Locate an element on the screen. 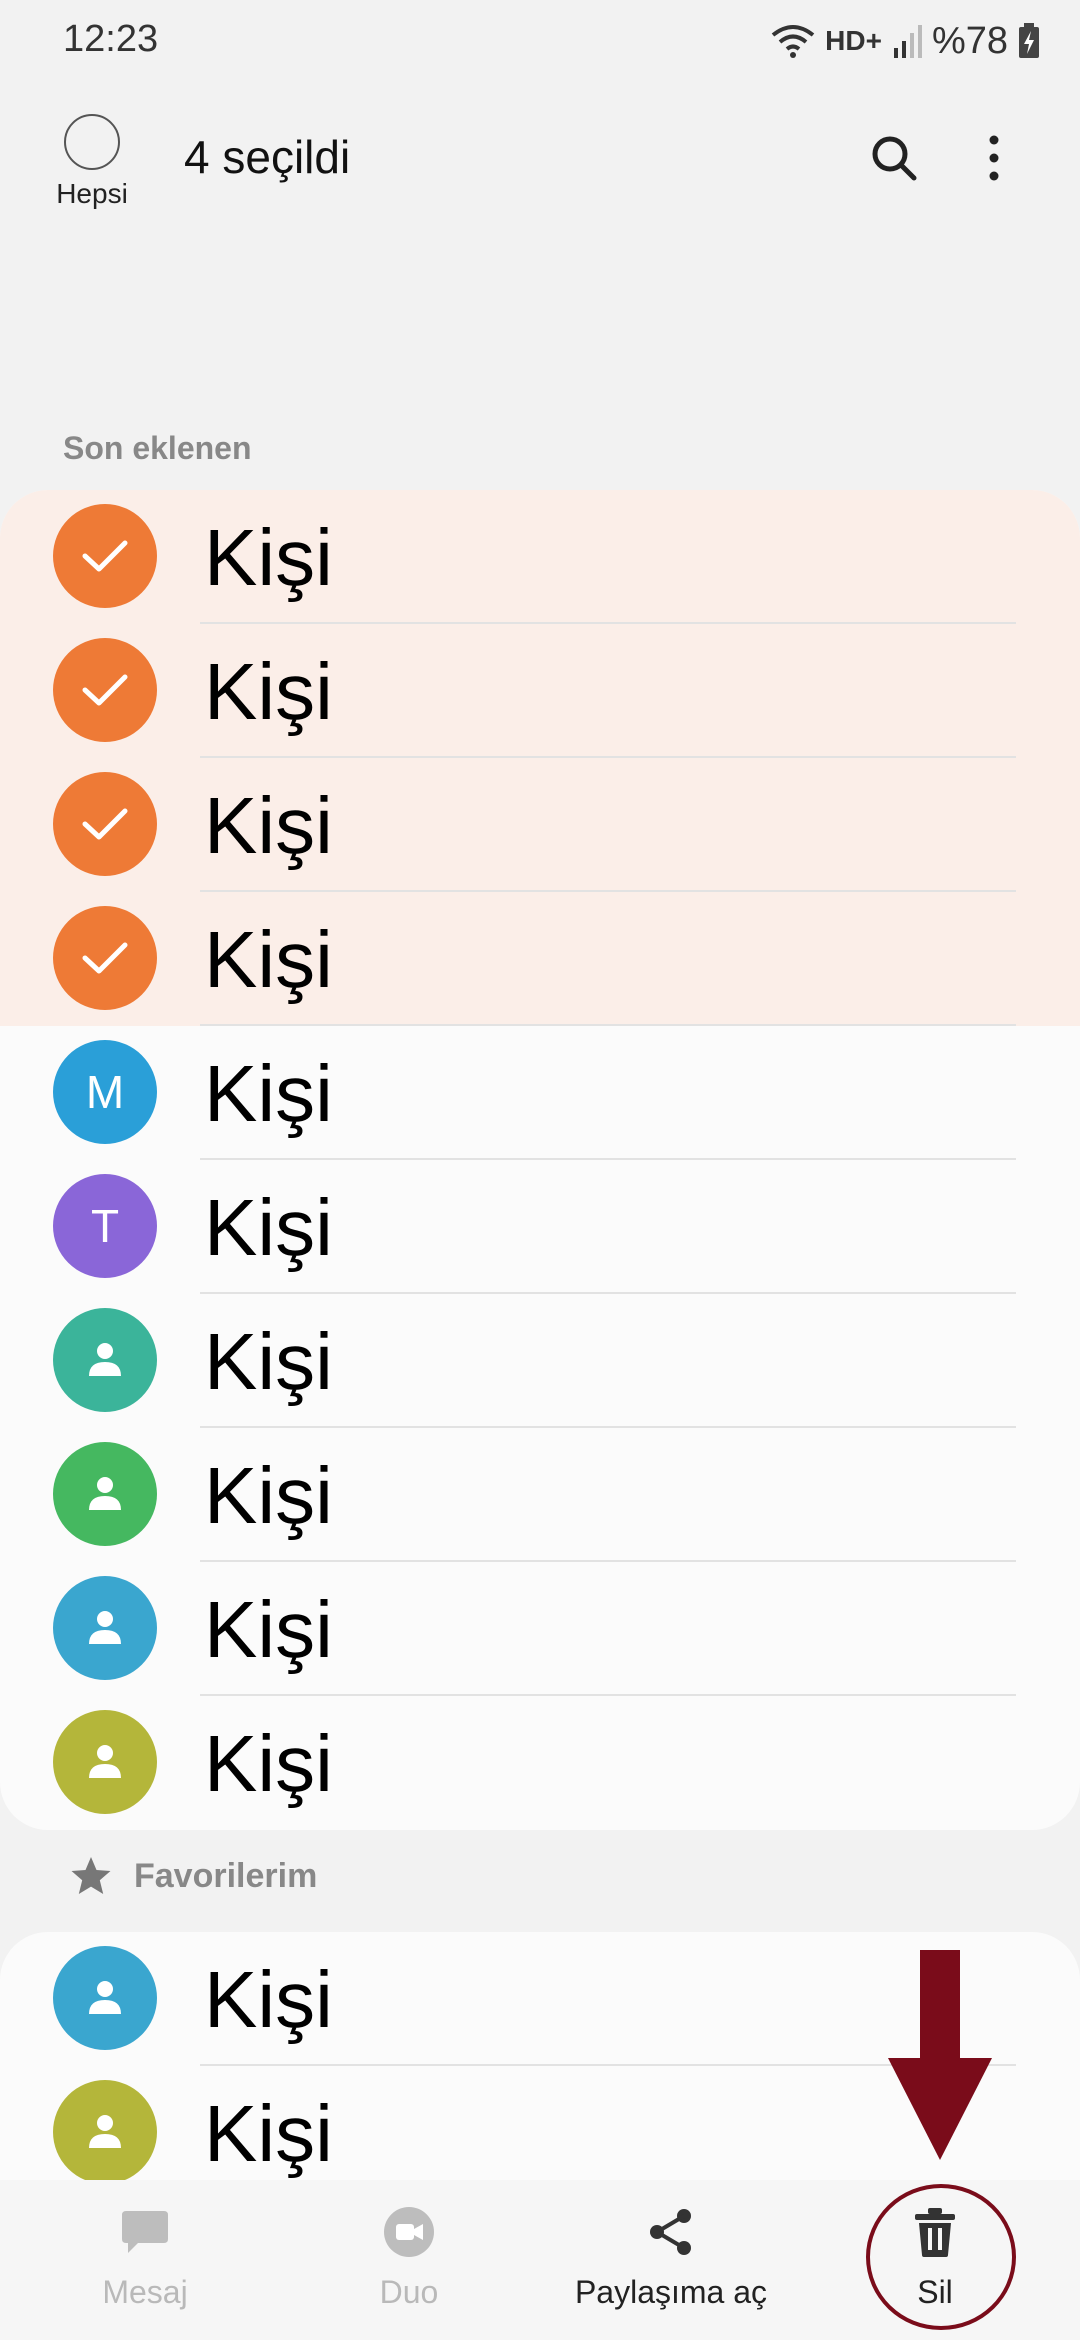 The image size is (1080, 2340). section-title-recent: Son eklenen is located at coordinates (157, 448).